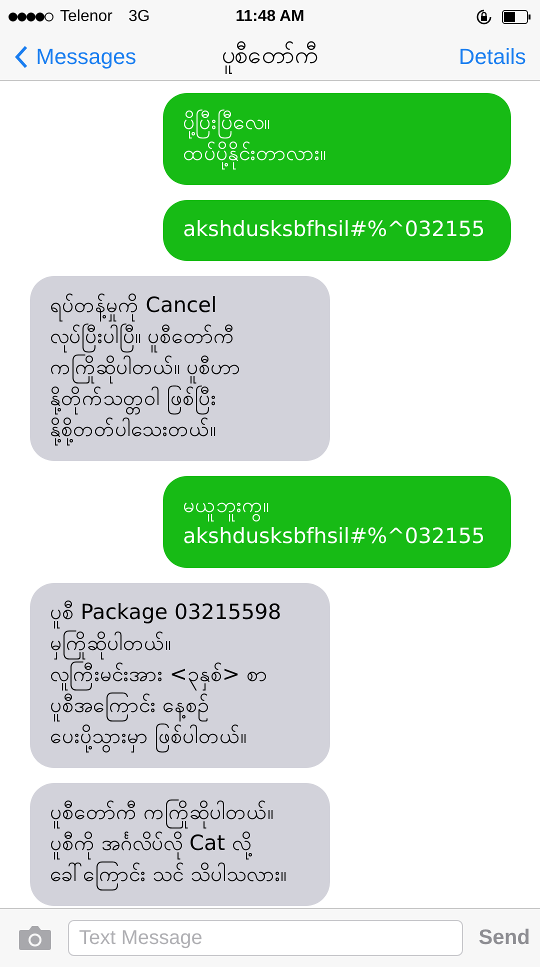 Image resolution: width=540 pixels, height=967 pixels. Describe the element at coordinates (21, 57) in the screenshot. I see `back-chevron-icon` at that location.